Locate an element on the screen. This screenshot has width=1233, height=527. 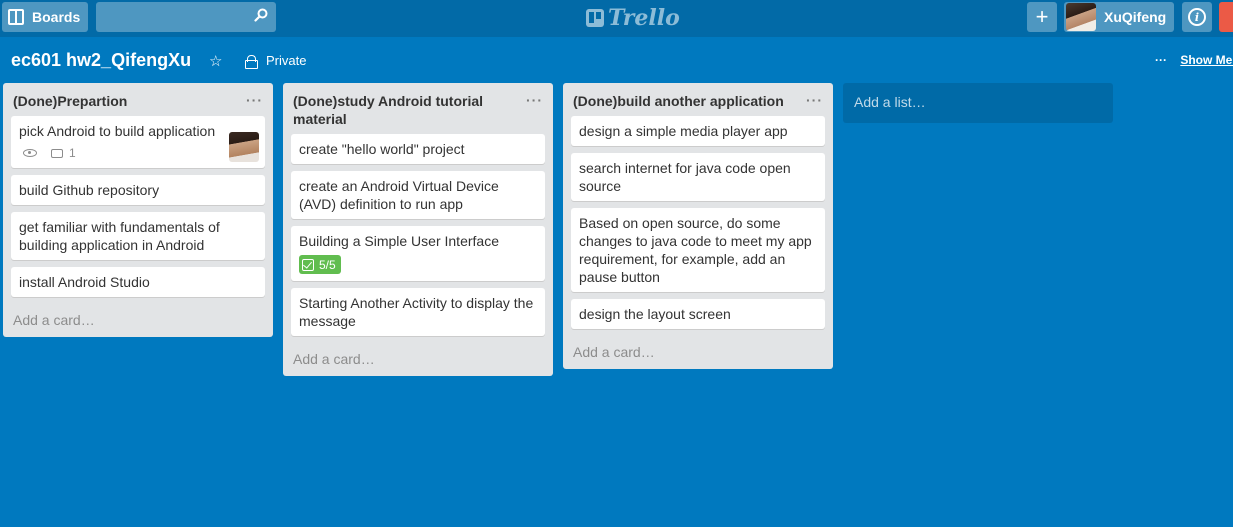
checklist-badge: 5/5 is located at coordinates (320, 264).